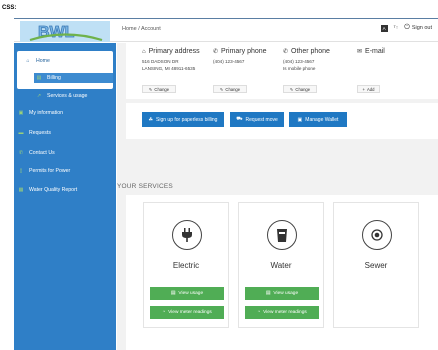  What do you see at coordinates (73, 78) in the screenshot?
I see `sidebar-item-billing: ▤ Billing` at bounding box center [73, 78].